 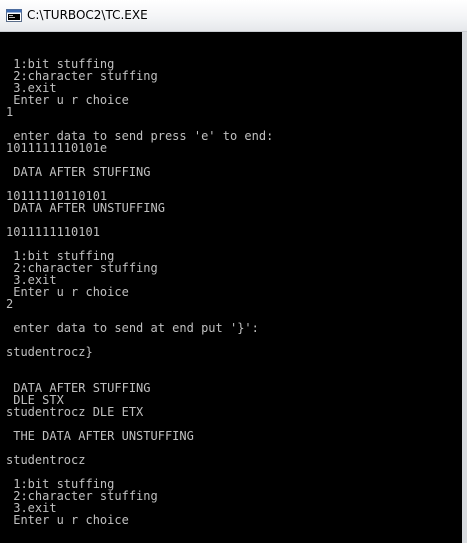 I want to click on console-line: studentrocz}, so click(x=49, y=352).